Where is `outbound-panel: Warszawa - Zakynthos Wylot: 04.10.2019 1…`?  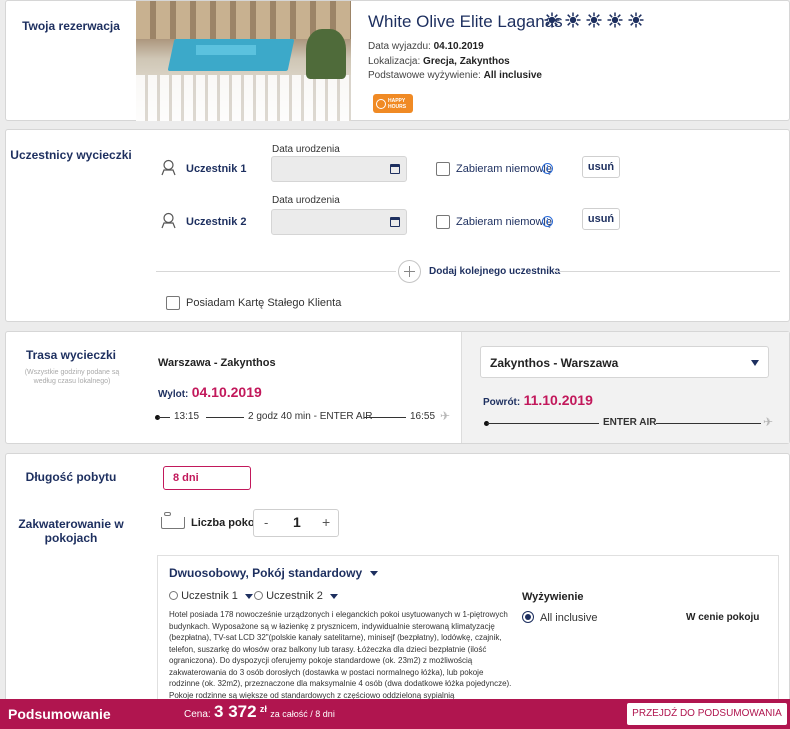 outbound-panel: Warszawa - Zakynthos Wylot: 04.10.2019 1… is located at coordinates (298, 387).